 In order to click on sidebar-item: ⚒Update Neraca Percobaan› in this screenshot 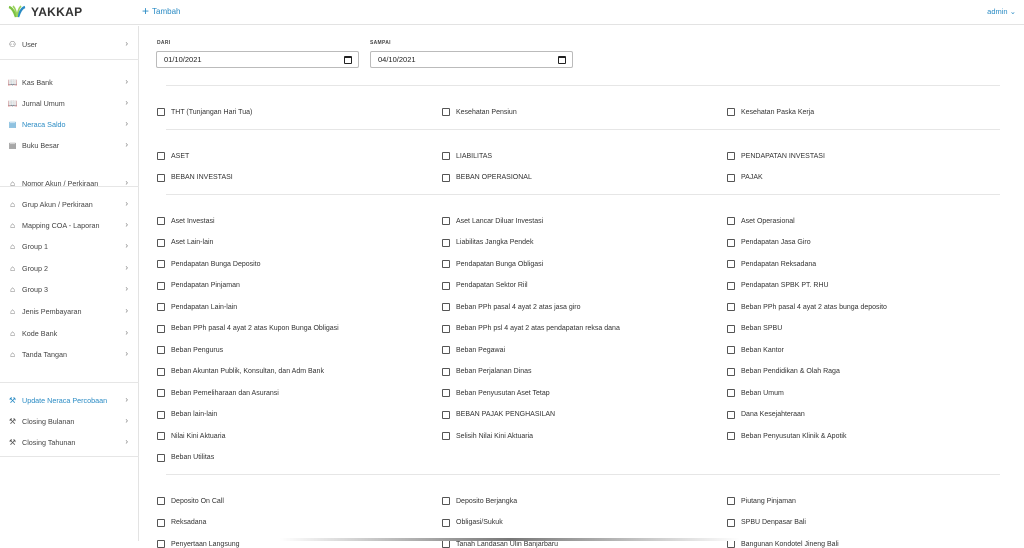, I will do `click(69, 400)`.